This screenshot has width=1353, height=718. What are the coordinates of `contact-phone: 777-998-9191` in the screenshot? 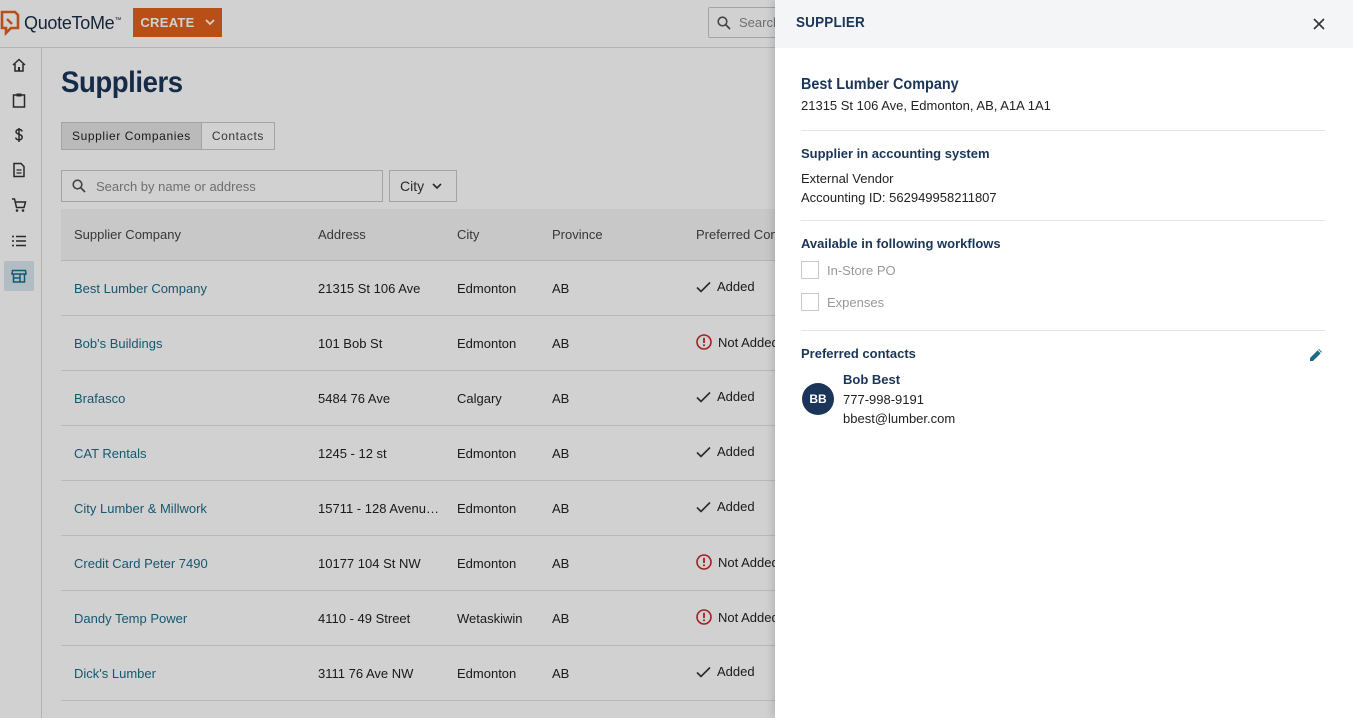 It's located at (883, 399).